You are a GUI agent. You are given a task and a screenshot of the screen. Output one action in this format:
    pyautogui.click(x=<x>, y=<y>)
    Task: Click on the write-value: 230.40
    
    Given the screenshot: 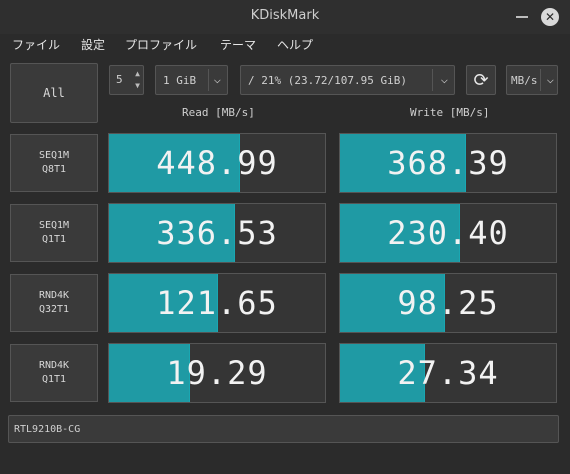 What is the action you would take?
    pyautogui.click(x=448, y=233)
    